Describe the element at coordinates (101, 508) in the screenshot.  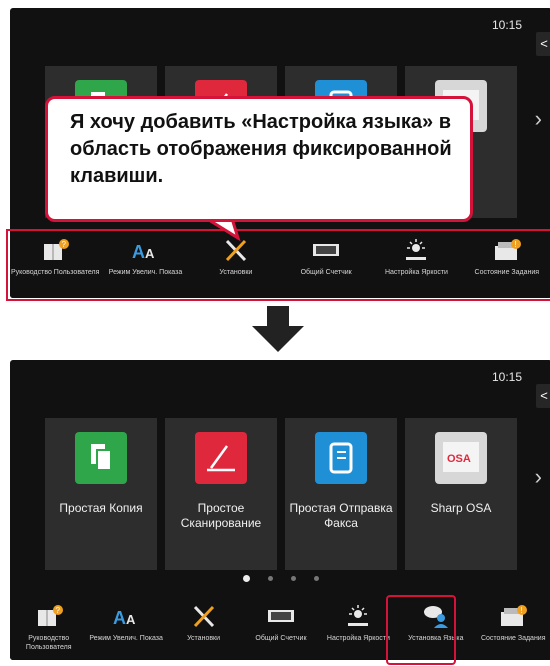
I see `tile-label: Простая Копия` at that location.